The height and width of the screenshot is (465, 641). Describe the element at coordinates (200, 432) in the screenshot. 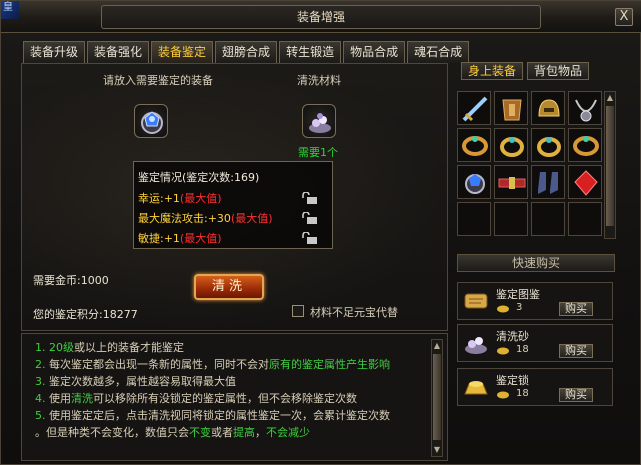

I see `rule-text: 不变` at that location.